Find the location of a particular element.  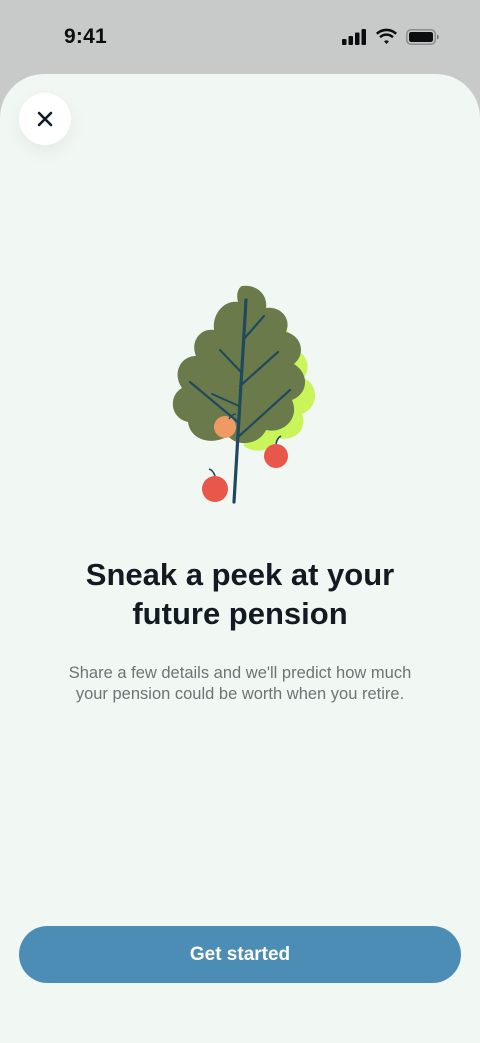

close-icon is located at coordinates (45, 119).